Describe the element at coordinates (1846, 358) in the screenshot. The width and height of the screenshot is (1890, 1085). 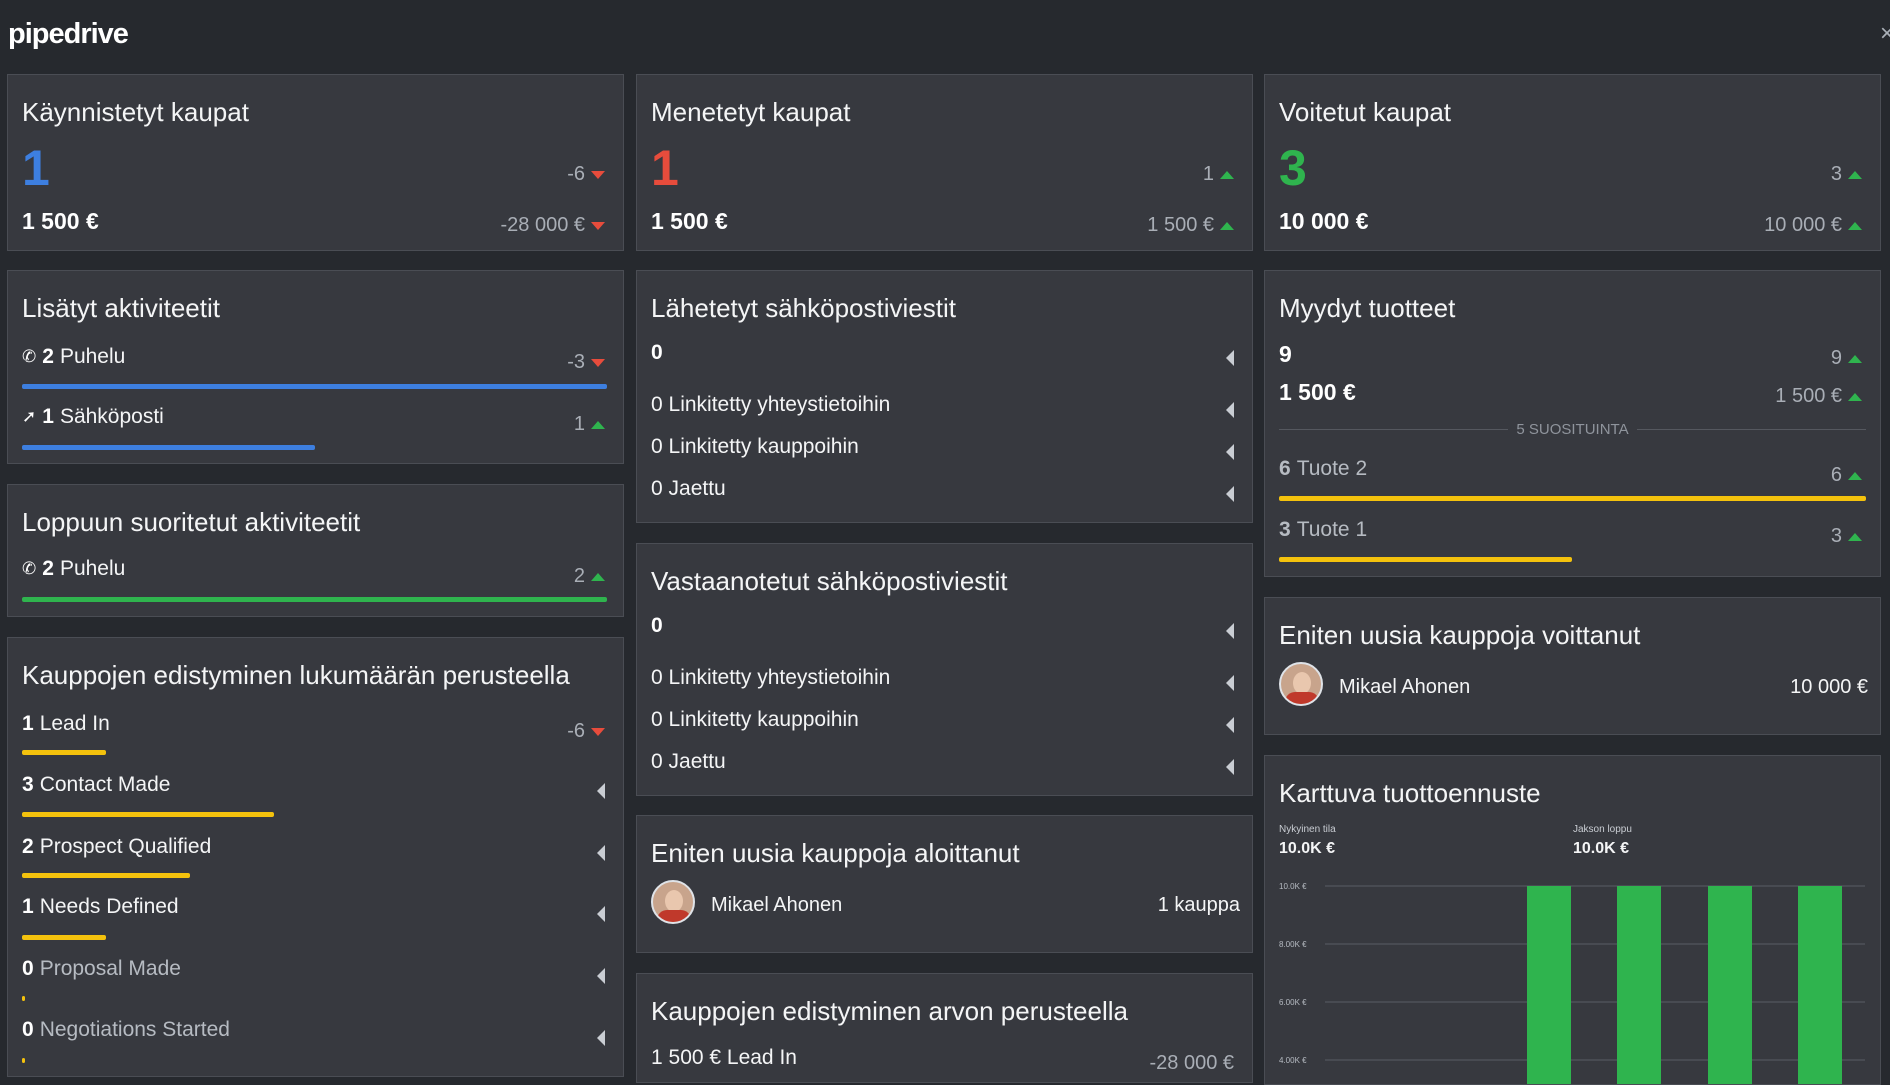
I see `count-delta: 9` at that location.